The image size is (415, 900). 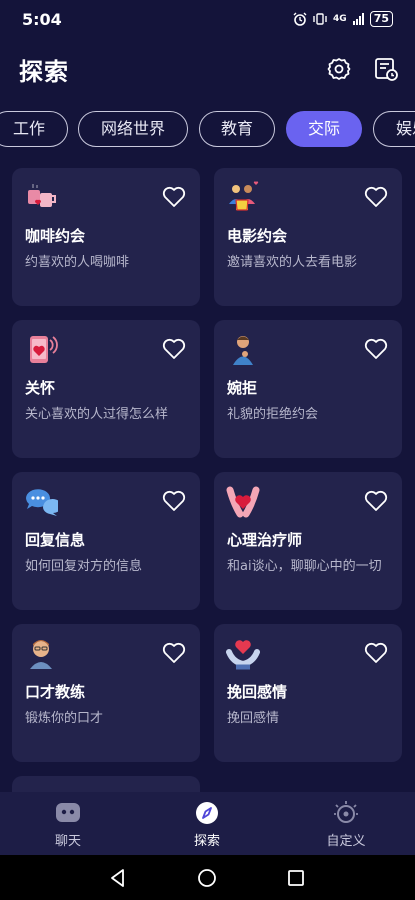 I want to click on card-title: 婉拒, so click(x=242, y=388).